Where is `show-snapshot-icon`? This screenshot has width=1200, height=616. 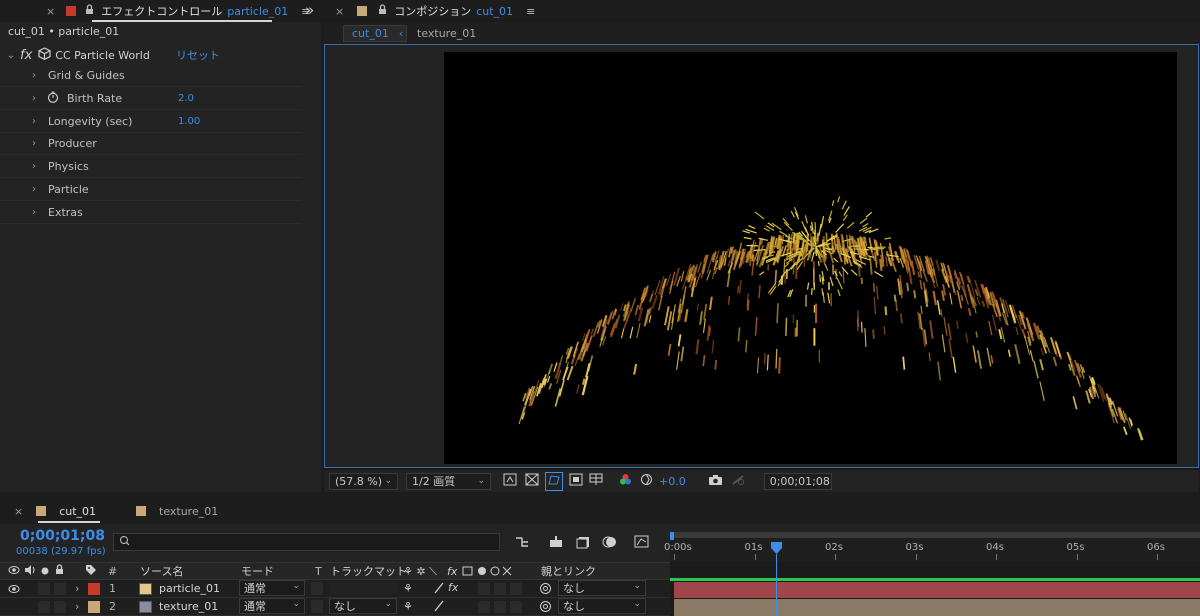
show-snapshot-icon is located at coordinates (738, 481).